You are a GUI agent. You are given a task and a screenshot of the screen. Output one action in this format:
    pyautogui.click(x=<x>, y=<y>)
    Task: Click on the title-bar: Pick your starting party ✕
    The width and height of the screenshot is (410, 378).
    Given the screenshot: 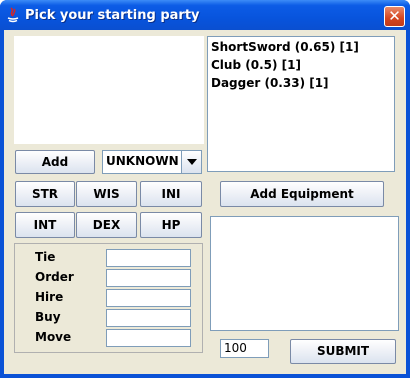 What is the action you would take?
    pyautogui.click(x=205, y=15)
    